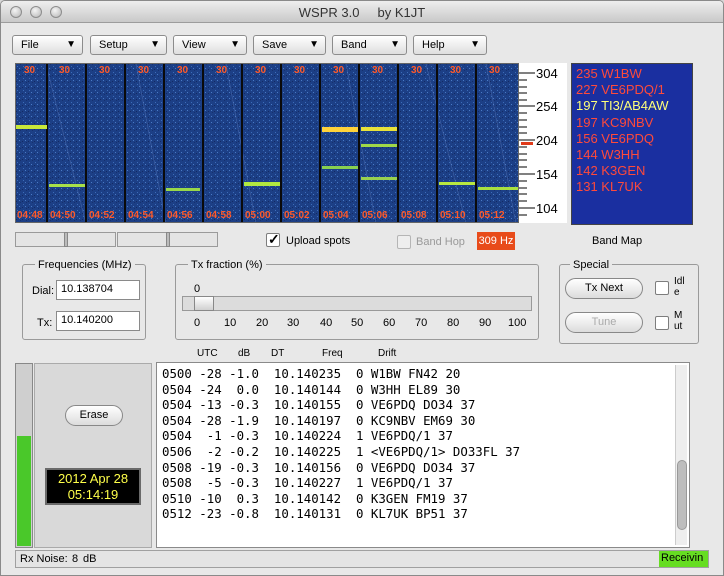 This screenshot has height=576, width=724. I want to click on menu-file-label: File, so click(30, 45).